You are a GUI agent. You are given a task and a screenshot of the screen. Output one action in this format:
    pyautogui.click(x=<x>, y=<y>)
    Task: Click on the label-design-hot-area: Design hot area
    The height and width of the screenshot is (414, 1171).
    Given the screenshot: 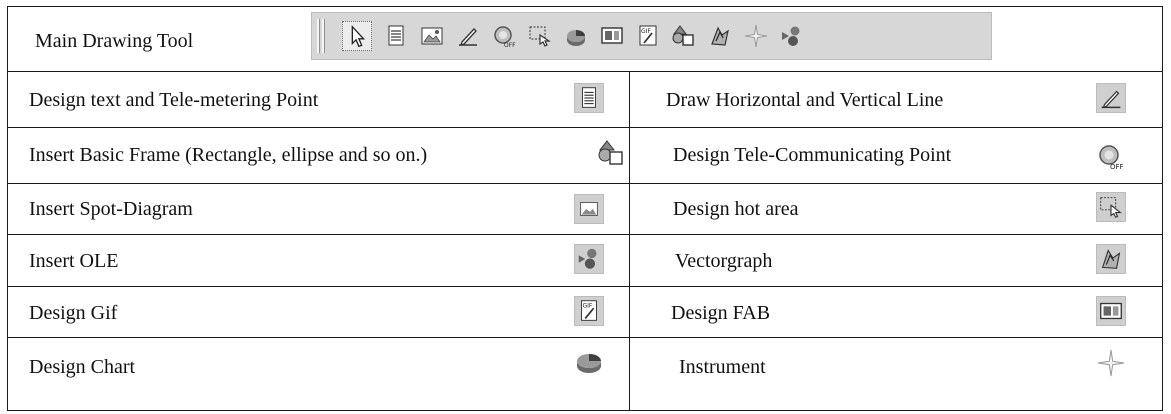 What is the action you would take?
    pyautogui.click(x=736, y=209)
    